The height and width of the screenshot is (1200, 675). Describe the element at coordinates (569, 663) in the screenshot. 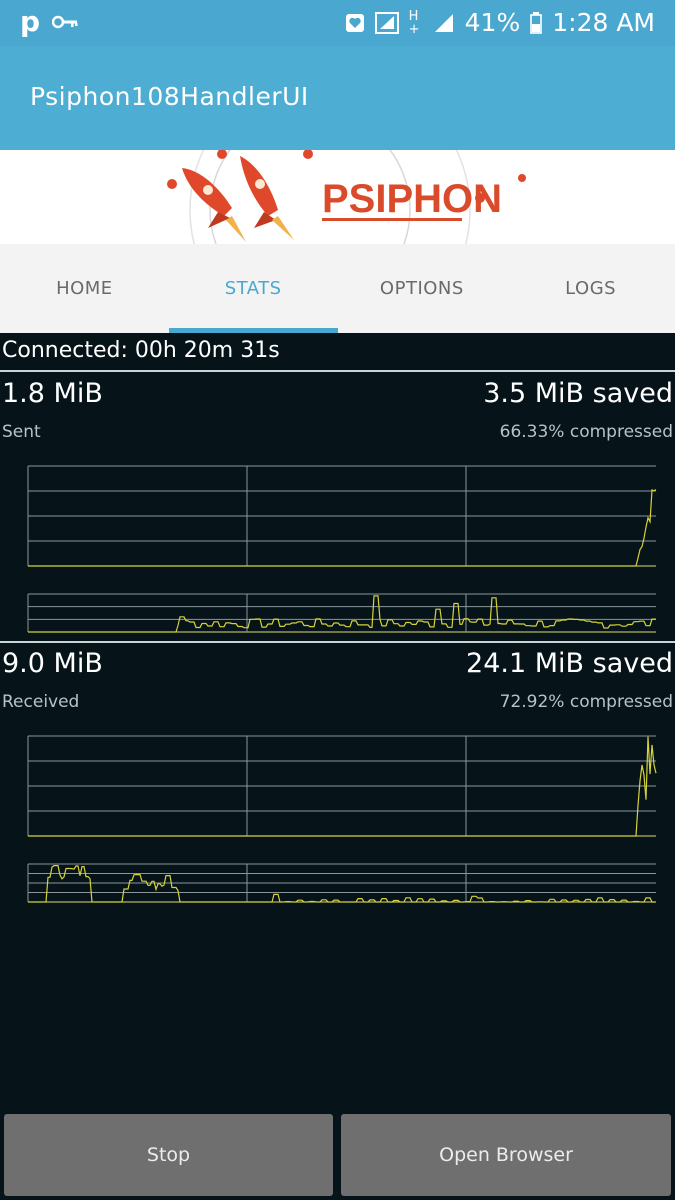

I see `received-saved: 24.1 MiB saved` at that location.